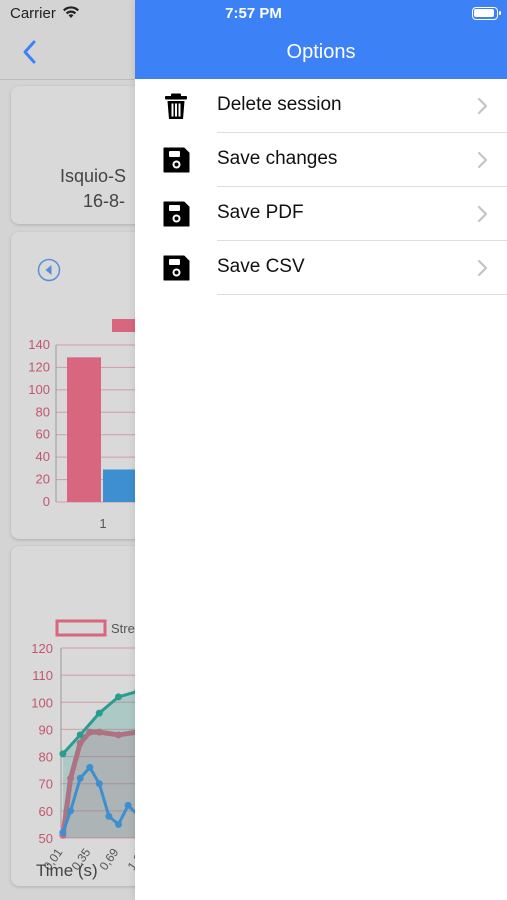  What do you see at coordinates (102, 523) in the screenshot?
I see `x-tick-label: 1` at bounding box center [102, 523].